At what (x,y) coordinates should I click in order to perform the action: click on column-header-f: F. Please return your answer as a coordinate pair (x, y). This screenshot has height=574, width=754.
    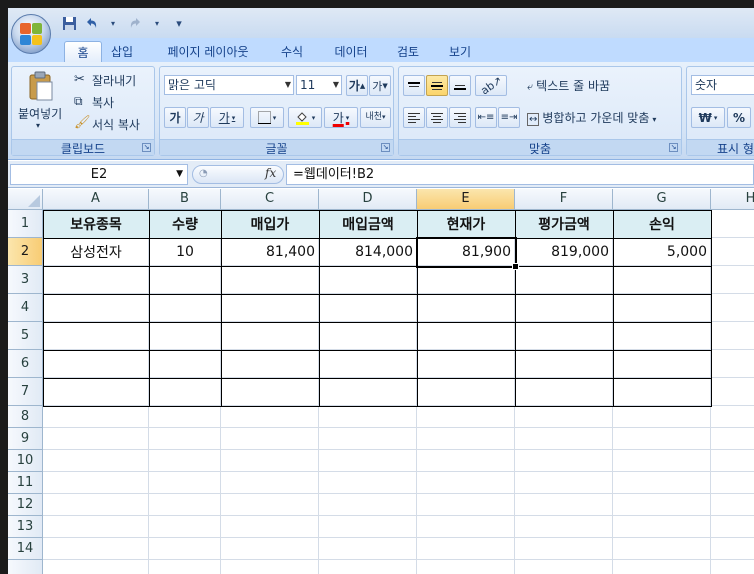
    Looking at the image, I should click on (564, 199).